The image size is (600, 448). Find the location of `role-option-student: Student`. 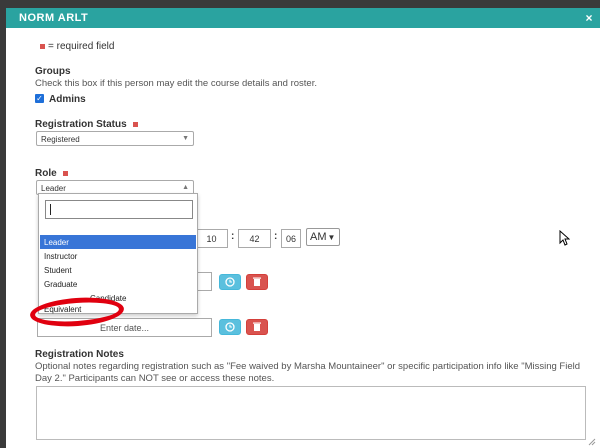

role-option-student: Student is located at coordinates (118, 270).